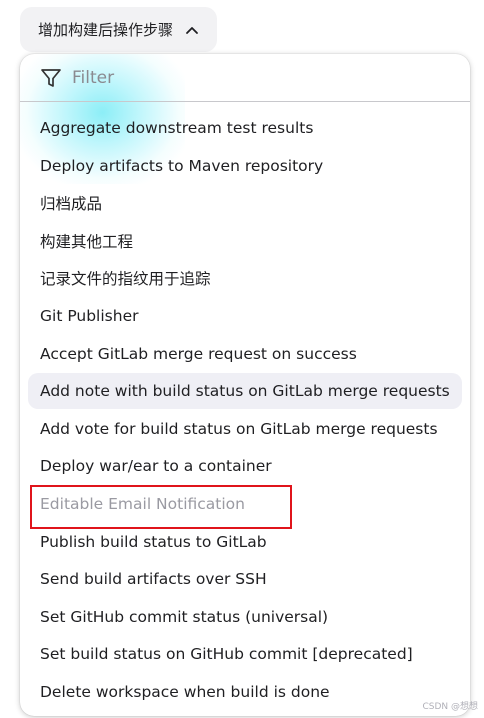 This screenshot has height=718, width=484. What do you see at coordinates (192, 30) in the screenshot?
I see `chevron-up-icon` at bounding box center [192, 30].